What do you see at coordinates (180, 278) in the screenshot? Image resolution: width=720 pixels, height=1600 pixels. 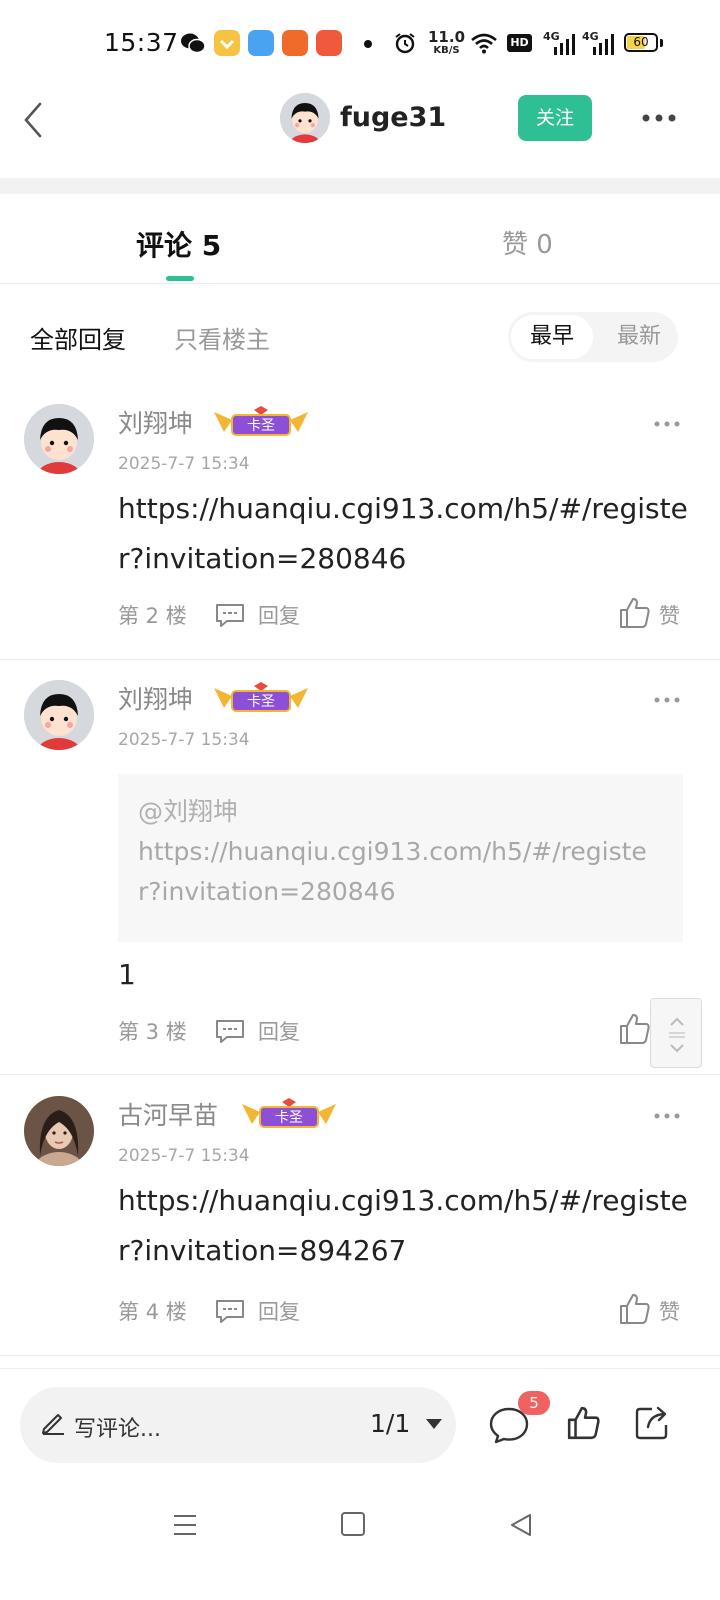 I see `tab-active-indicator` at bounding box center [180, 278].